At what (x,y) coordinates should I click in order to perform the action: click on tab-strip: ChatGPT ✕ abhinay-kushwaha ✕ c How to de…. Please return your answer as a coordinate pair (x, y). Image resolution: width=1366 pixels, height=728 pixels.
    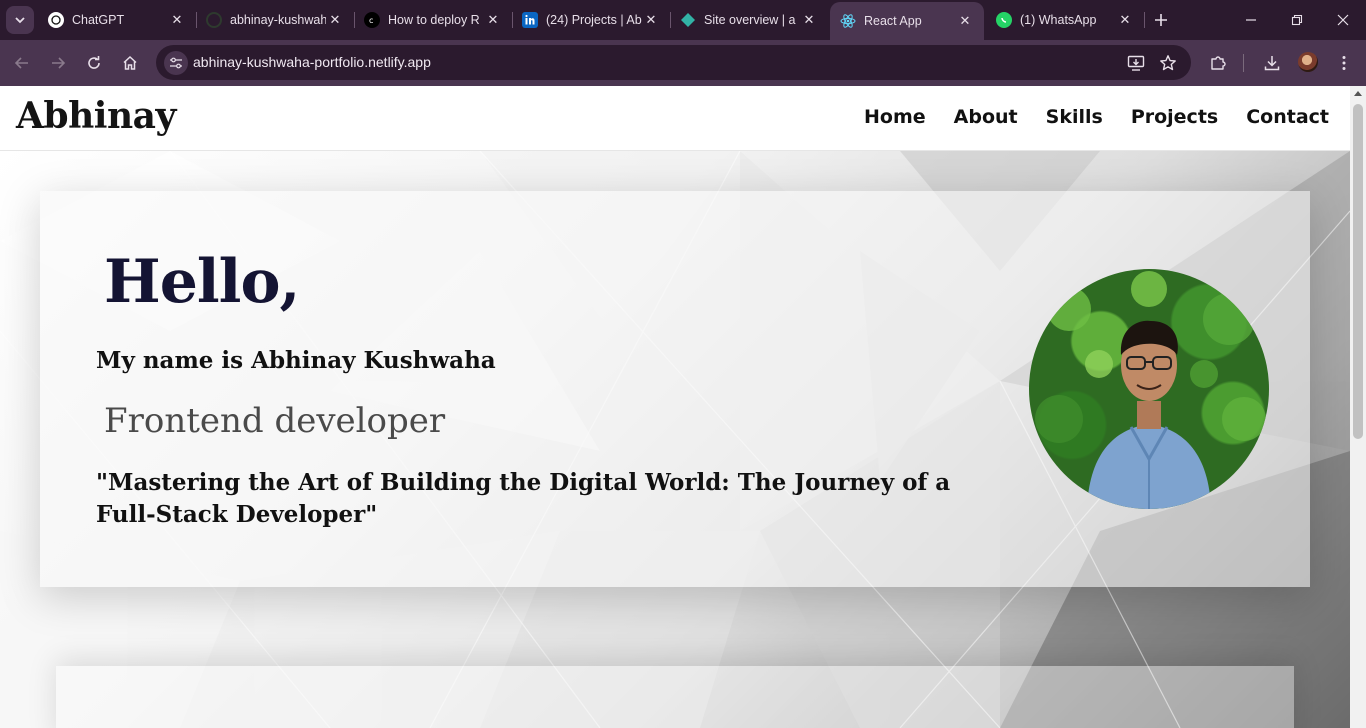
    Looking at the image, I should click on (683, 20).